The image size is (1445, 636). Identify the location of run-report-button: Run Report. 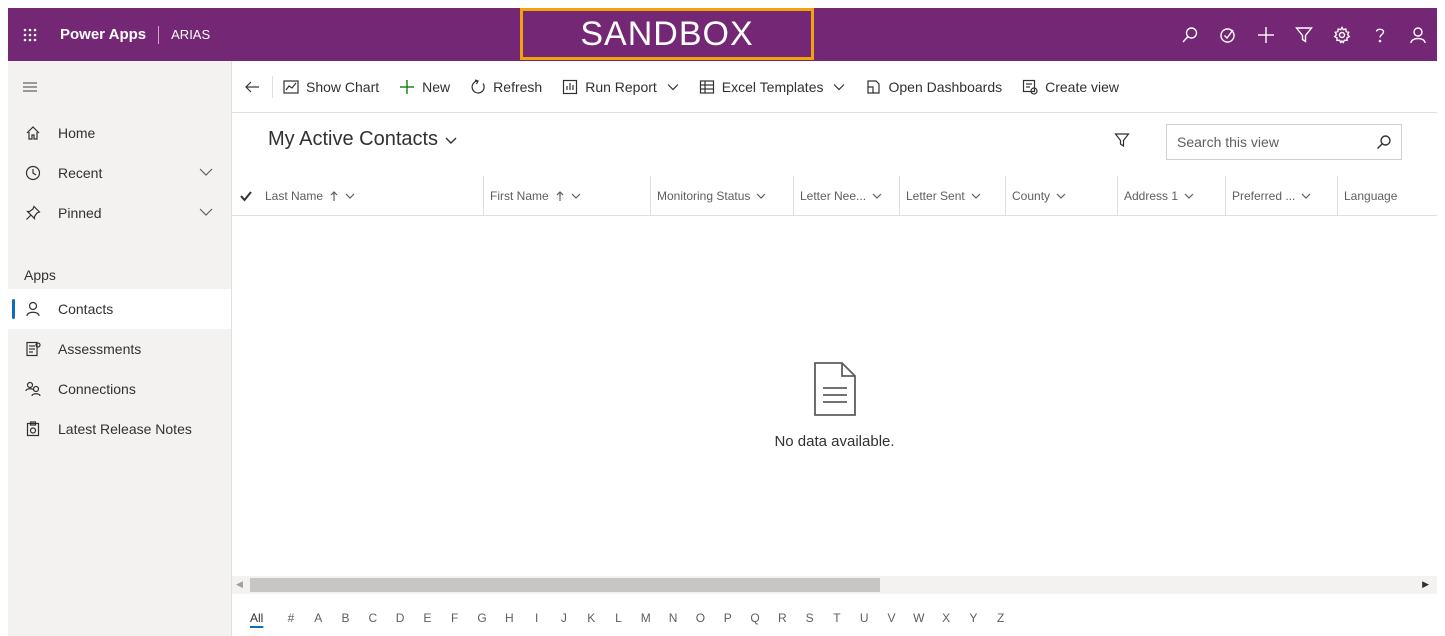
(620, 87).